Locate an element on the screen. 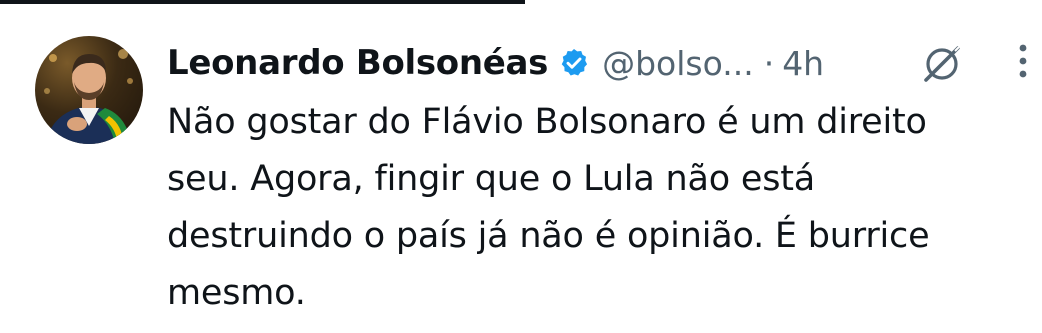 This screenshot has height=333, width=1042. tweet-text-line: mesmo. is located at coordinates (236, 293).